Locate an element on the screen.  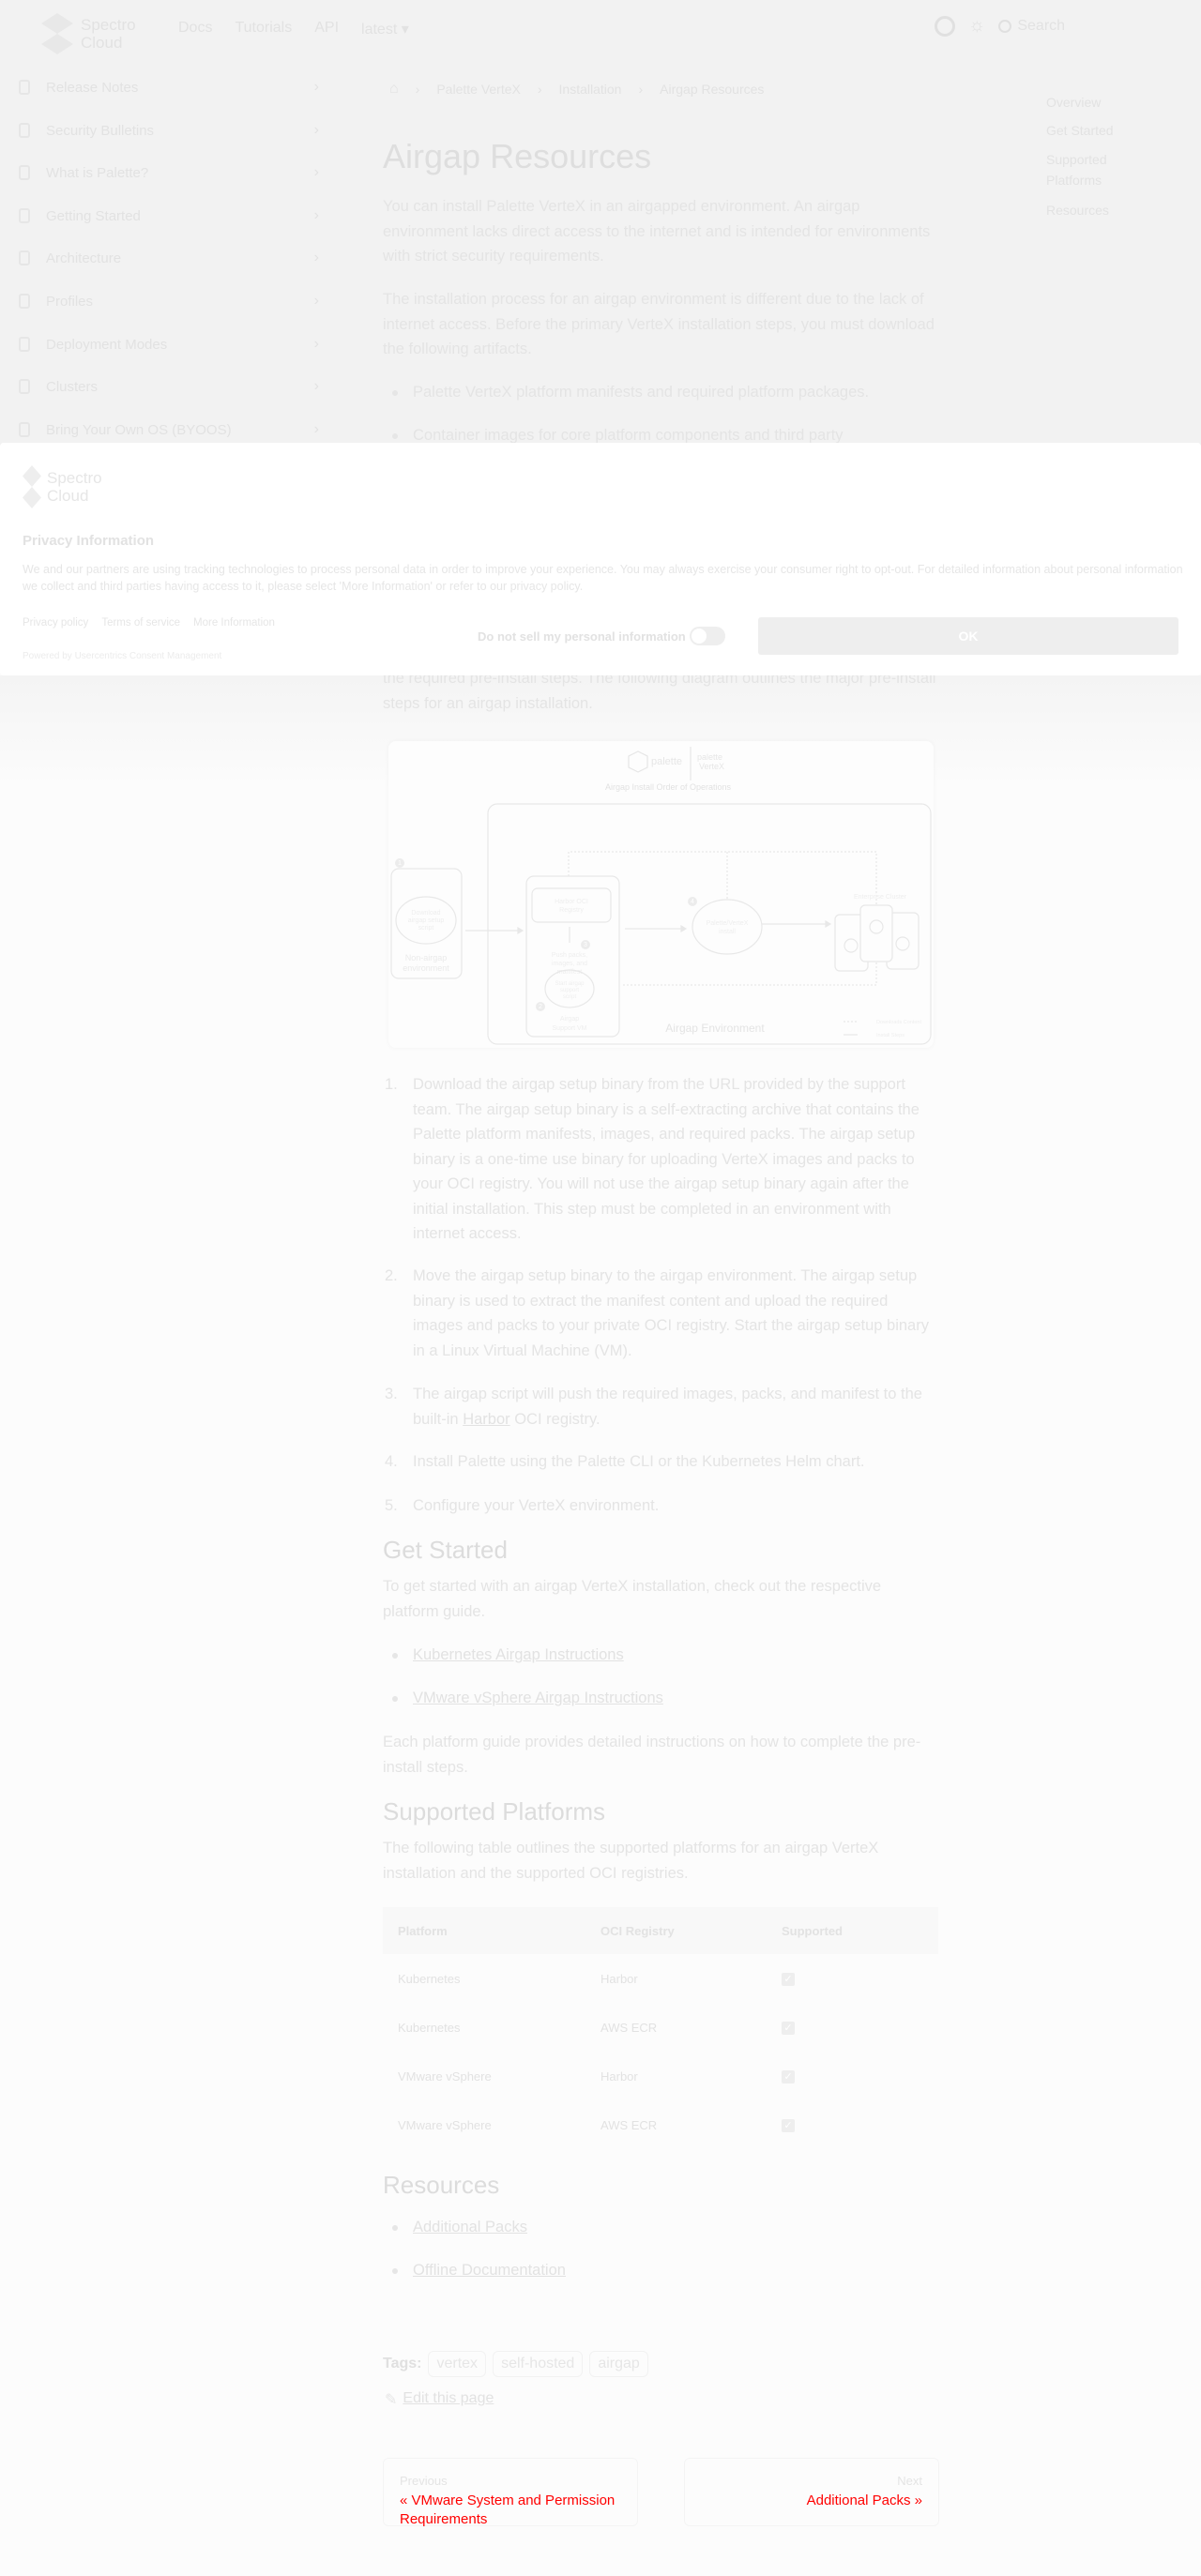
step-text: Configure your VerteX environment. is located at coordinates (536, 1505).